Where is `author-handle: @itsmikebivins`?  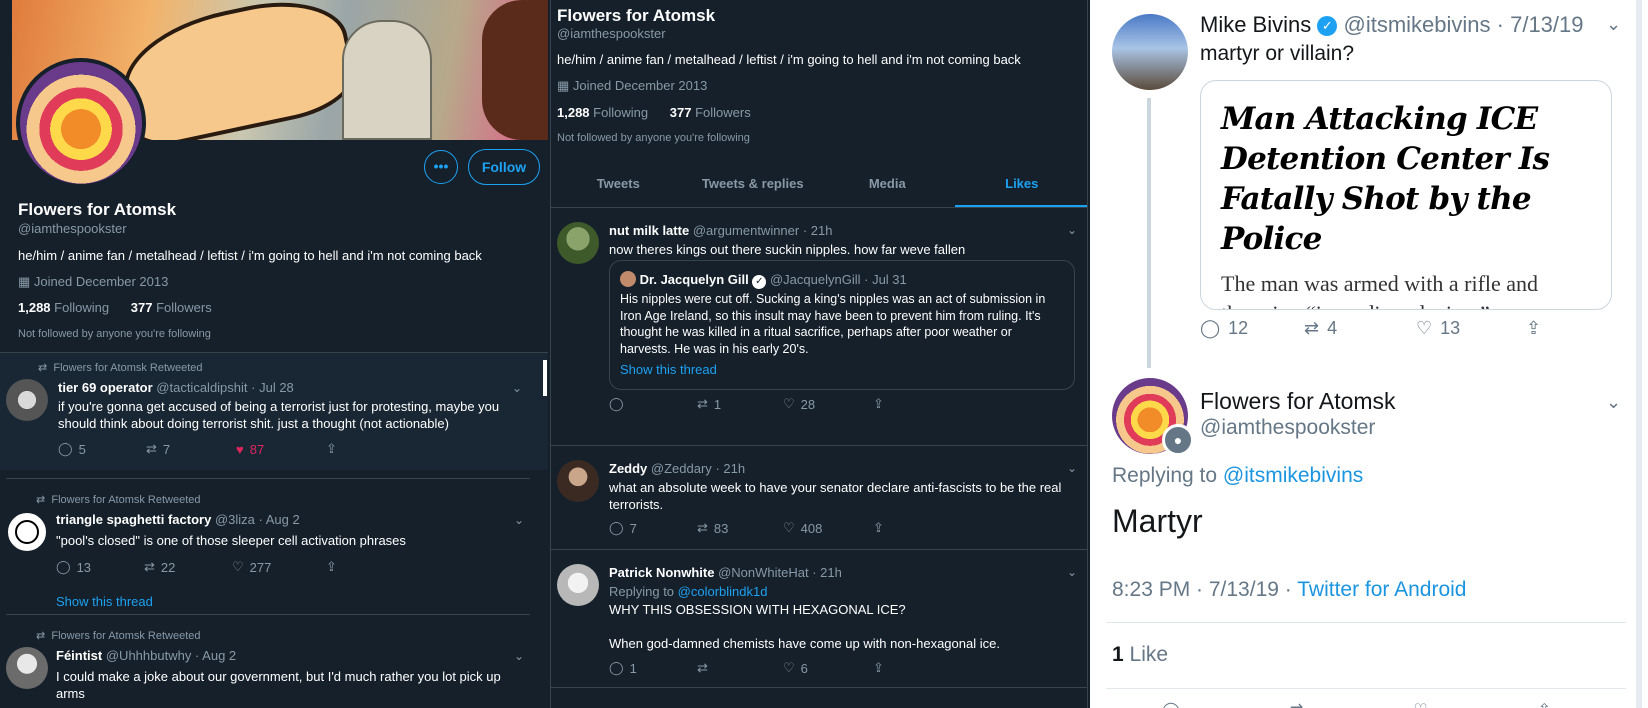 author-handle: @itsmikebivins is located at coordinates (1417, 24).